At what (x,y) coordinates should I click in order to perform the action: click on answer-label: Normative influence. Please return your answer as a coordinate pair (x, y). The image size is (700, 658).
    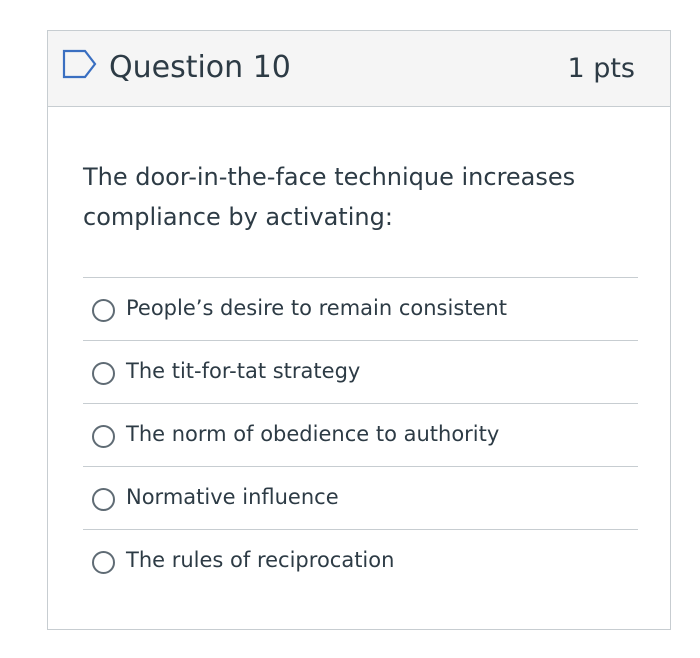
    Looking at the image, I should click on (232, 497).